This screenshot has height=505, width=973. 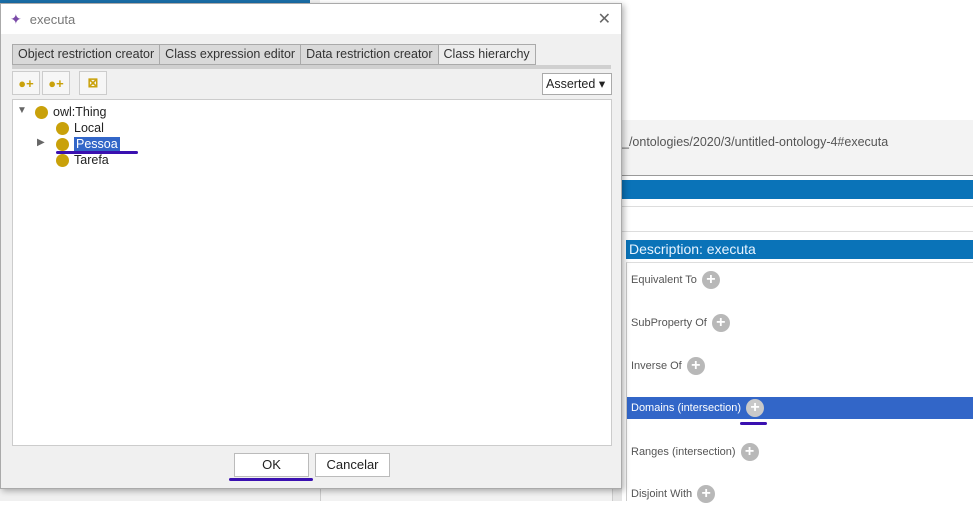 I want to click on title-bar: ✦ executa ✕, so click(x=311, y=19).